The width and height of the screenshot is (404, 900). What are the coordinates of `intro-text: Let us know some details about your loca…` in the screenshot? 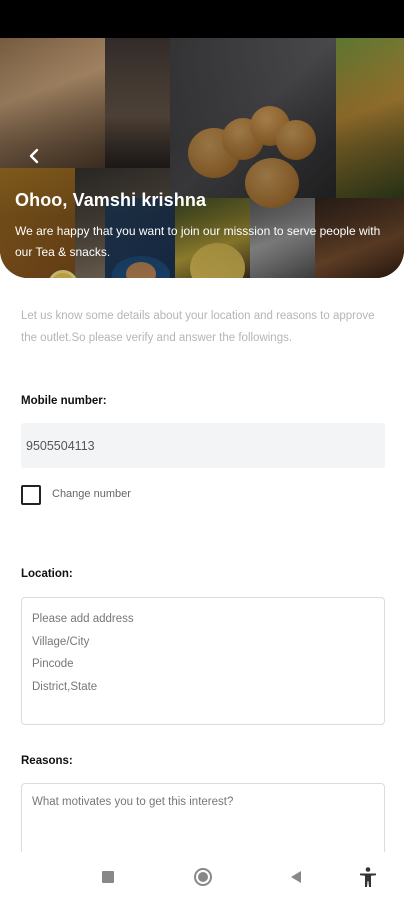 It's located at (198, 327).